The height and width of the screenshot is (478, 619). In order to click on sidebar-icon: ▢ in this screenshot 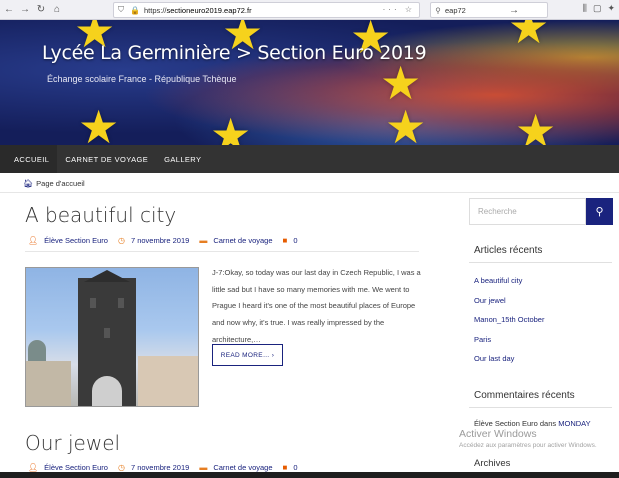, I will do `click(597, 8)`.